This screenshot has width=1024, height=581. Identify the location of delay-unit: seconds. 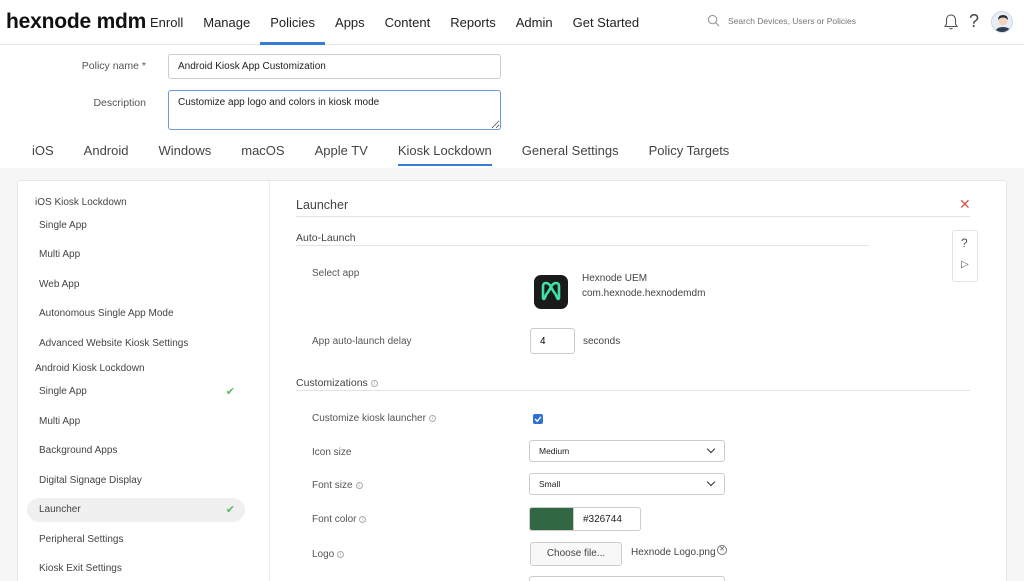
(602, 341).